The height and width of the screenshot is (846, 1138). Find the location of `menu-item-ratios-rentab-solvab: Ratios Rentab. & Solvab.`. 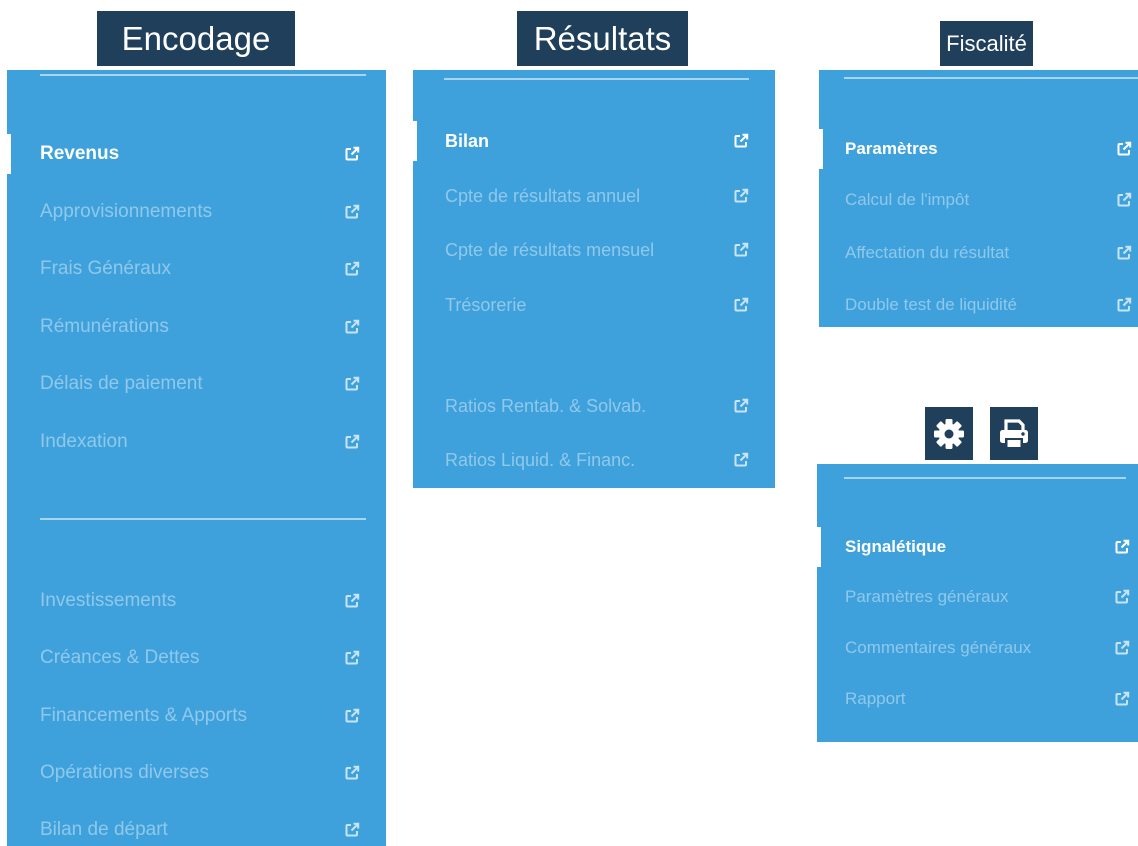

menu-item-ratios-rentab-solvab: Ratios Rentab. & Solvab. is located at coordinates (594, 406).